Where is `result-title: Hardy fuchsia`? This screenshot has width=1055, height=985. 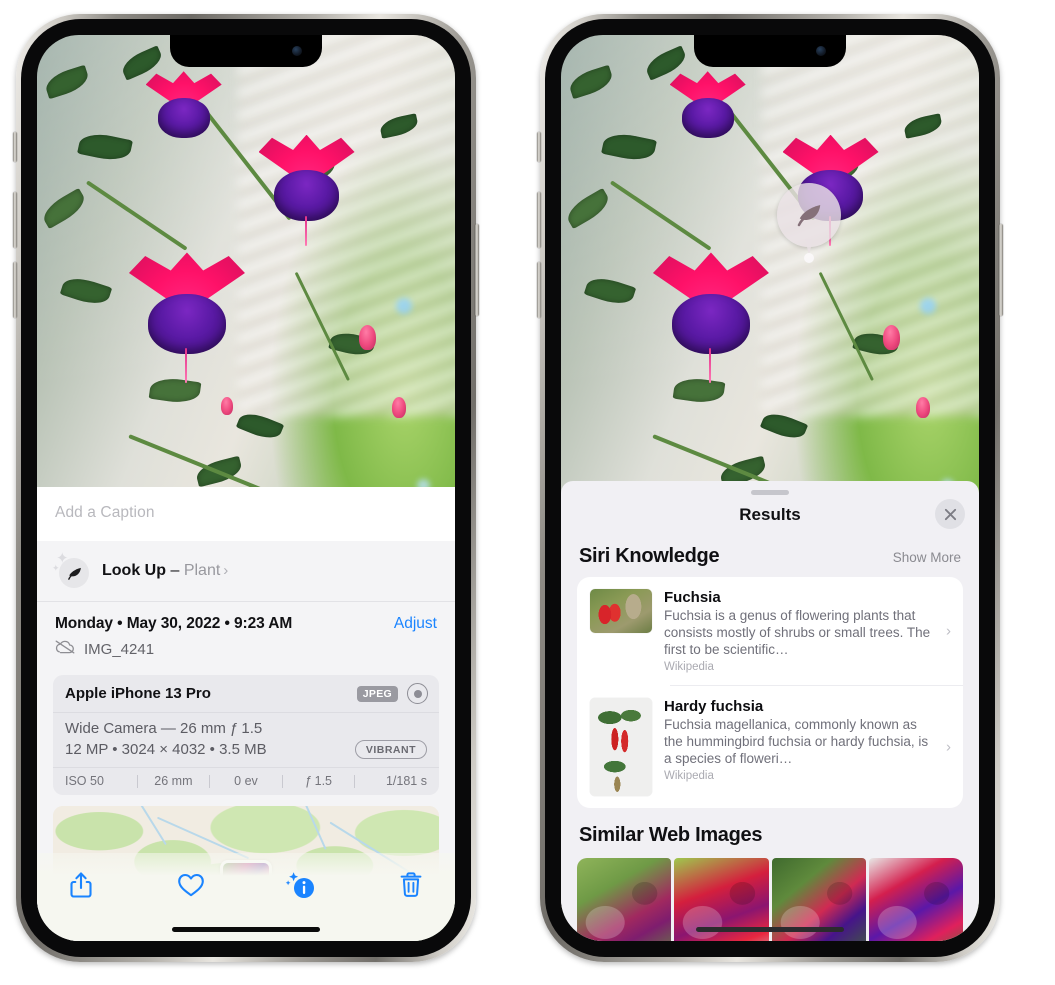
result-title: Hardy fuchsia is located at coordinates (714, 706).